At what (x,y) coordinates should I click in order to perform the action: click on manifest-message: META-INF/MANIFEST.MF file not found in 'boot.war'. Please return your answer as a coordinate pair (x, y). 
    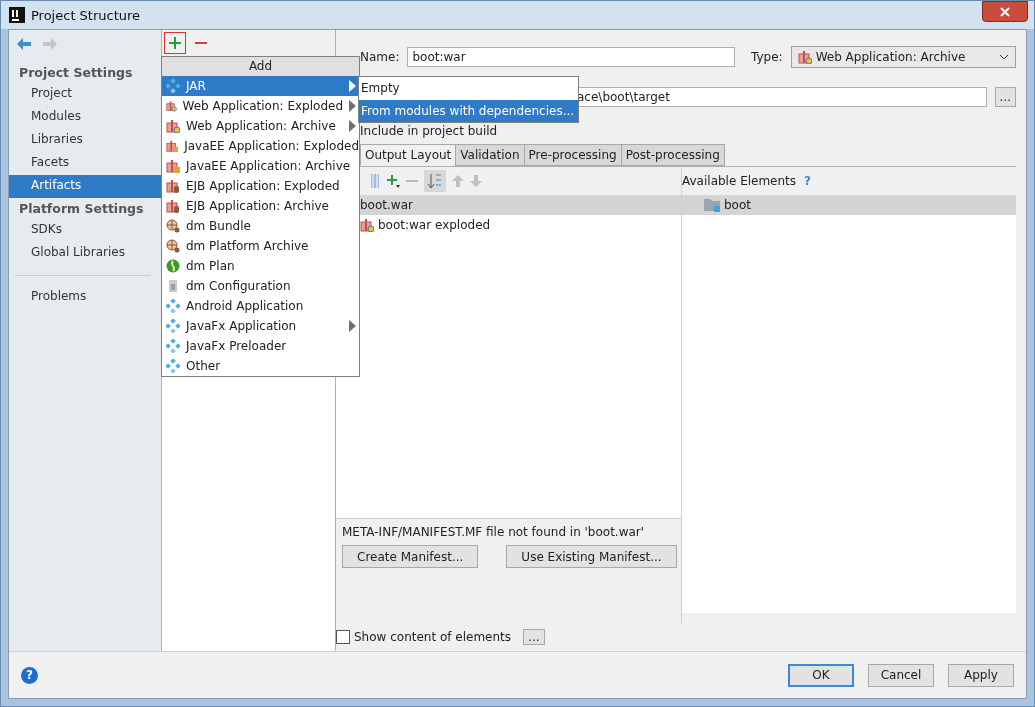
    Looking at the image, I should click on (494, 532).